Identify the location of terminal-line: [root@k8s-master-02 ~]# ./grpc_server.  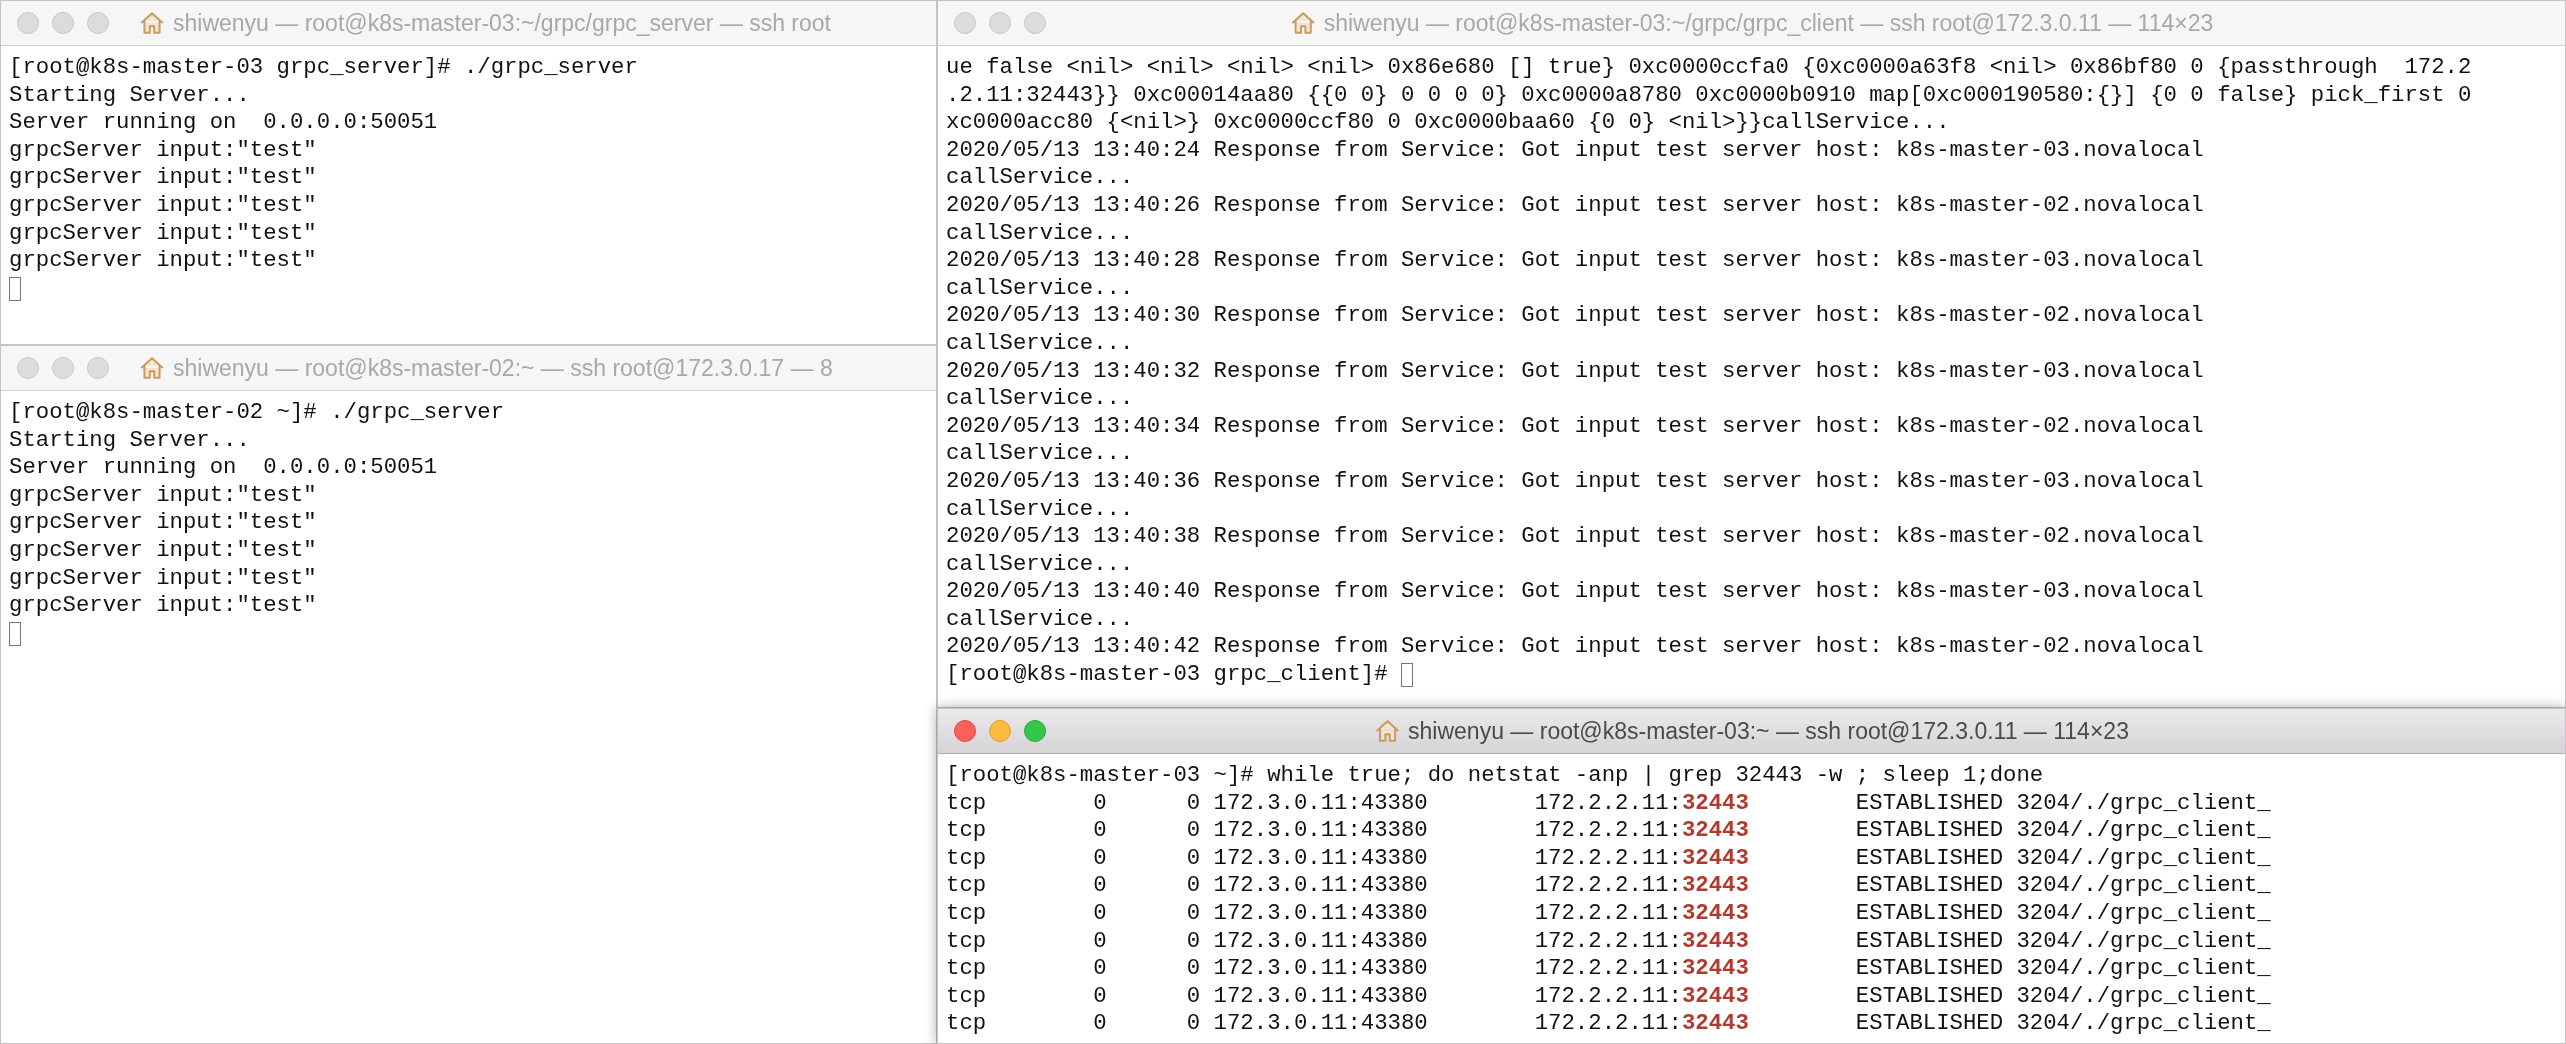
(257, 413).